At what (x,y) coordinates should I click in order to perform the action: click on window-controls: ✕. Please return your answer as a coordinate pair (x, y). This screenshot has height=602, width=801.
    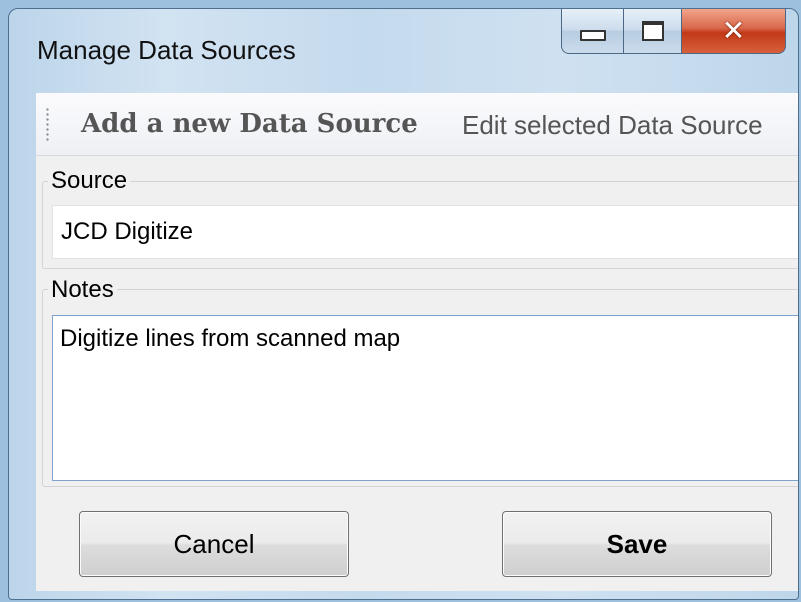
    Looking at the image, I should click on (673, 32).